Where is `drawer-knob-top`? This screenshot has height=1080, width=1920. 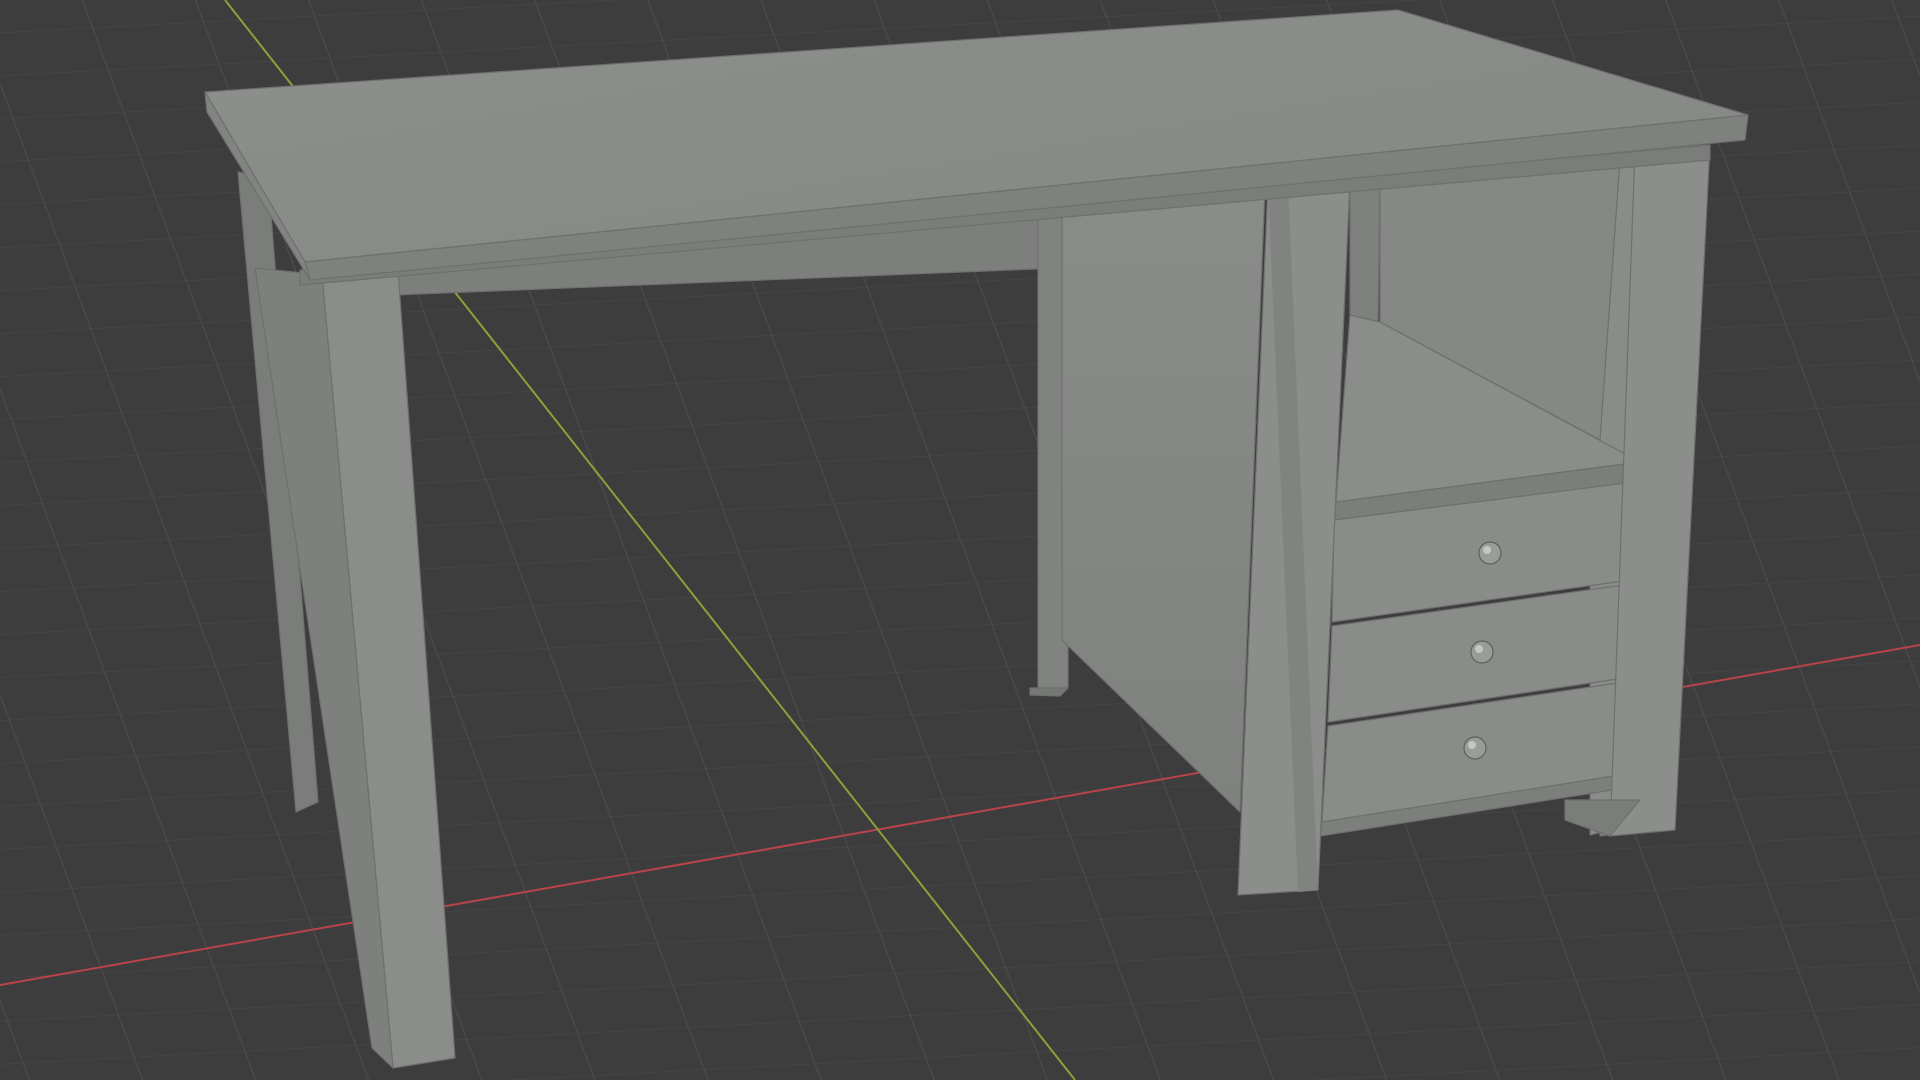
drawer-knob-top is located at coordinates (1490, 553).